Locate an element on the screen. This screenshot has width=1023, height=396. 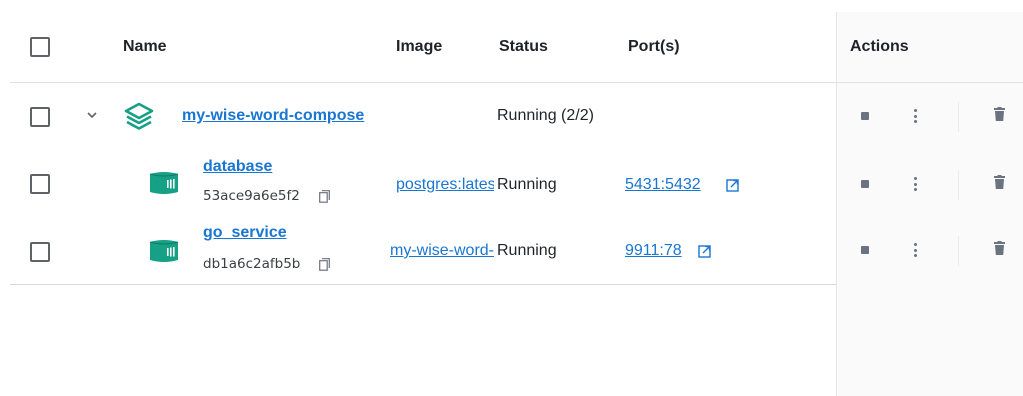
compose-name-link: my-wise-word-compose is located at coordinates (284, 116).